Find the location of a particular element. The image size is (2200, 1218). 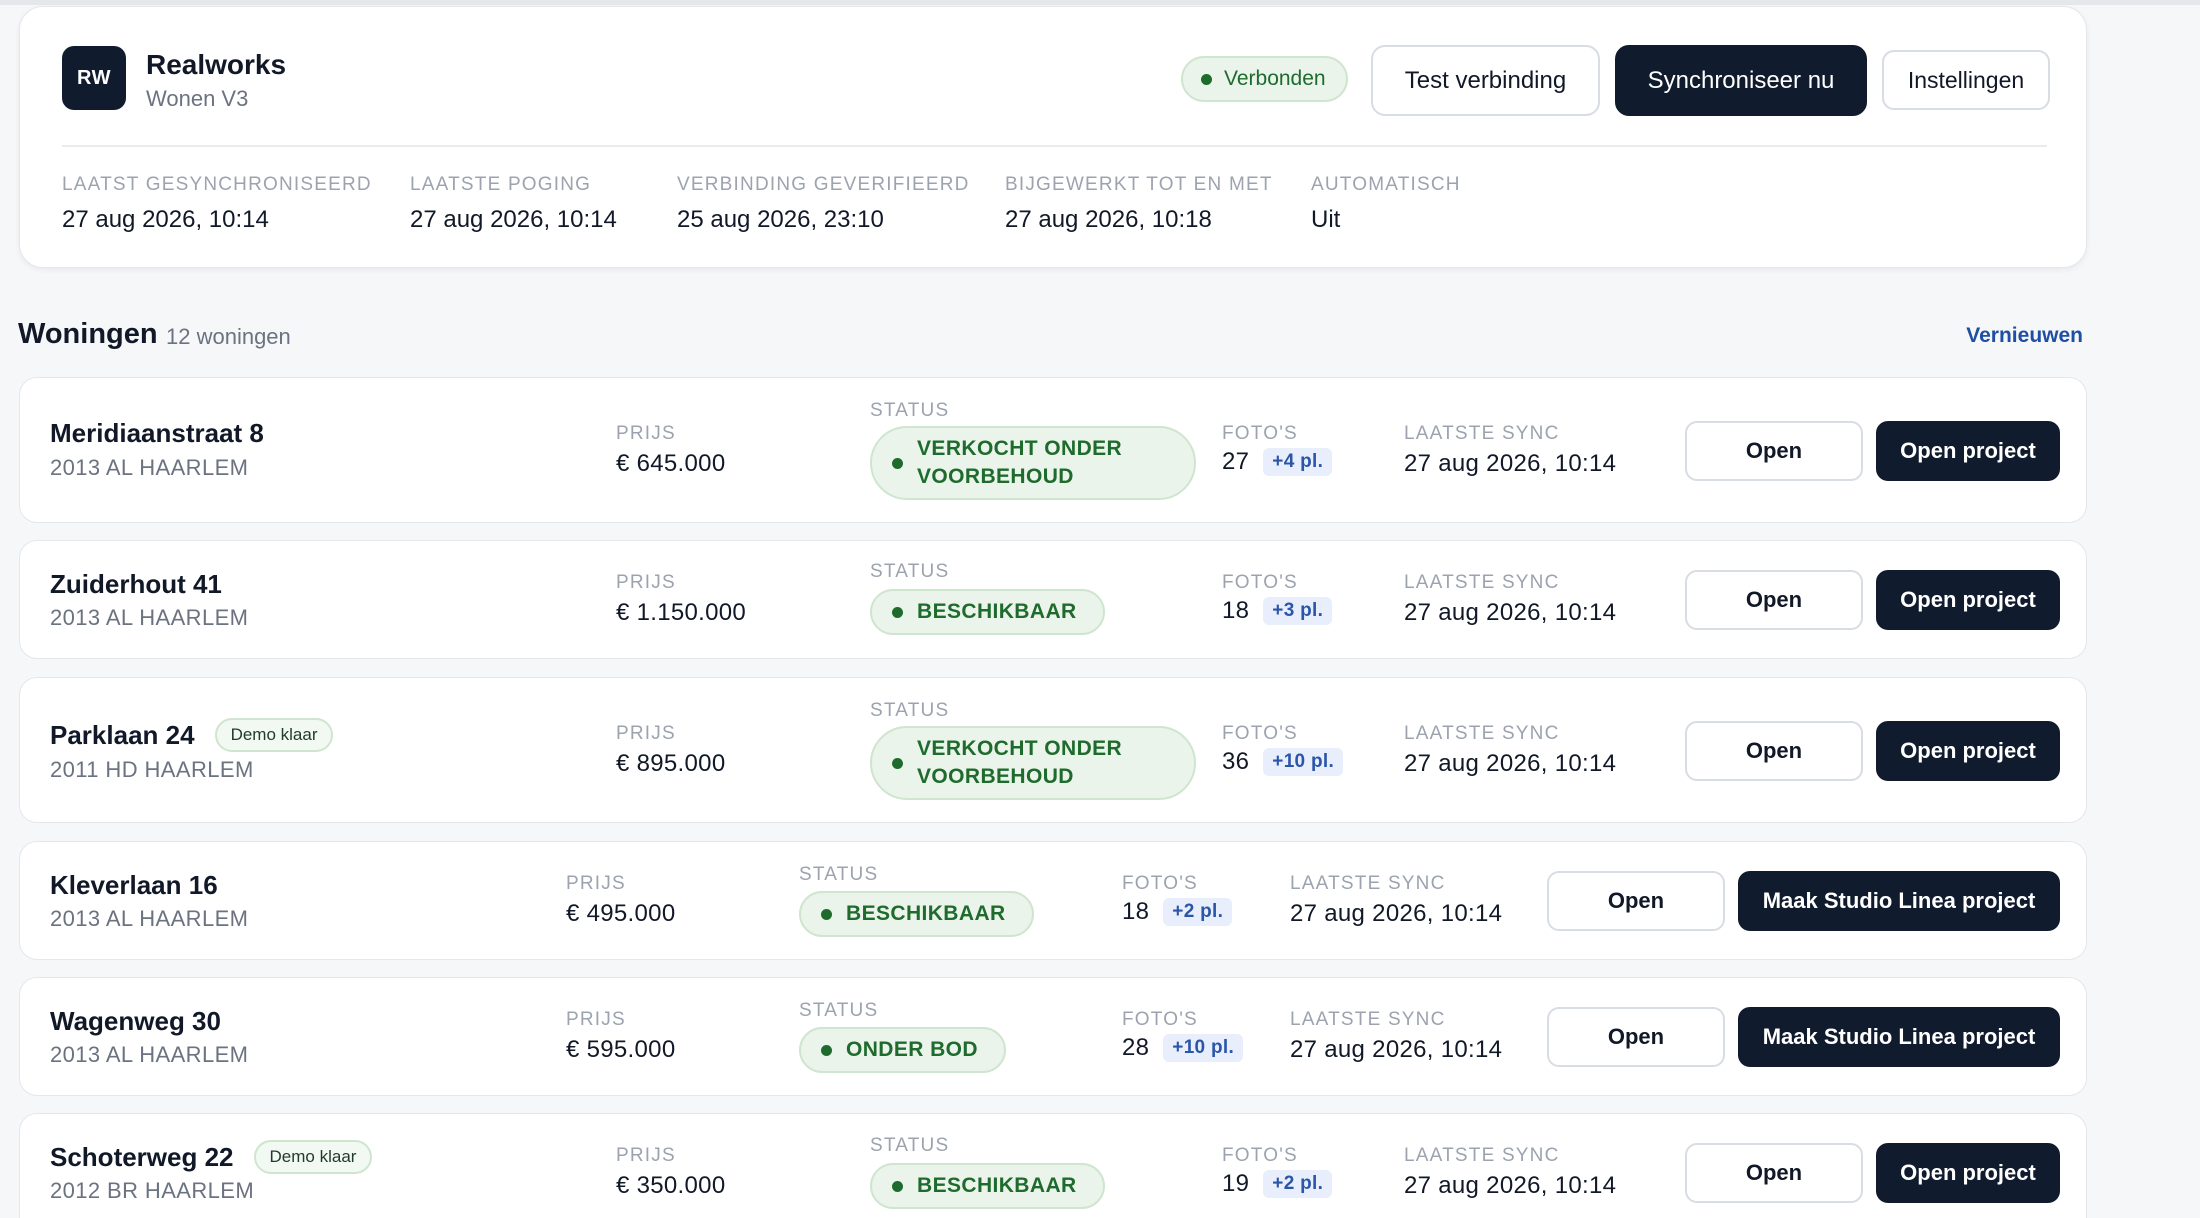

price-value: € 895.000 is located at coordinates (671, 763).